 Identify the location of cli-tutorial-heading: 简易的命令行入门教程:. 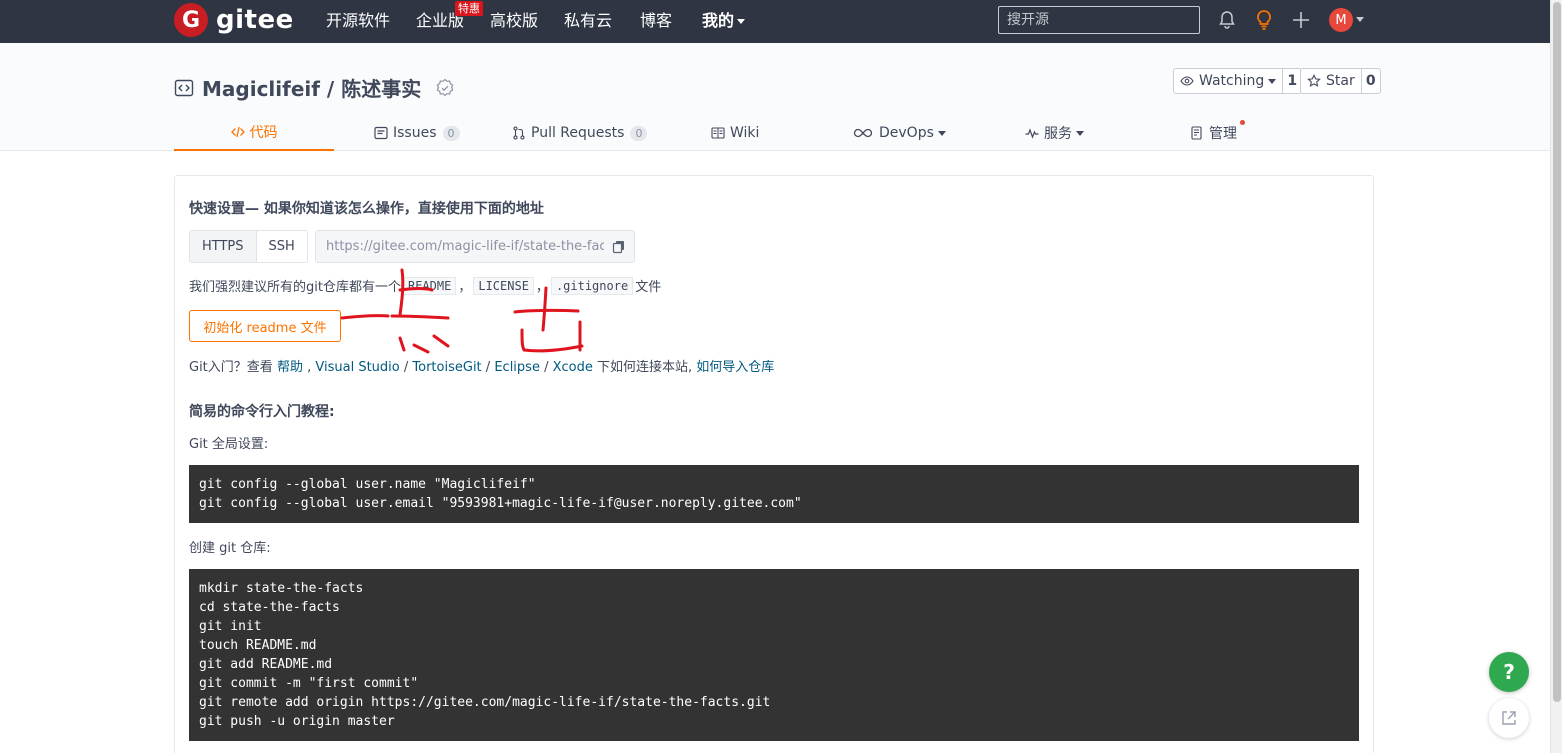
(262, 412).